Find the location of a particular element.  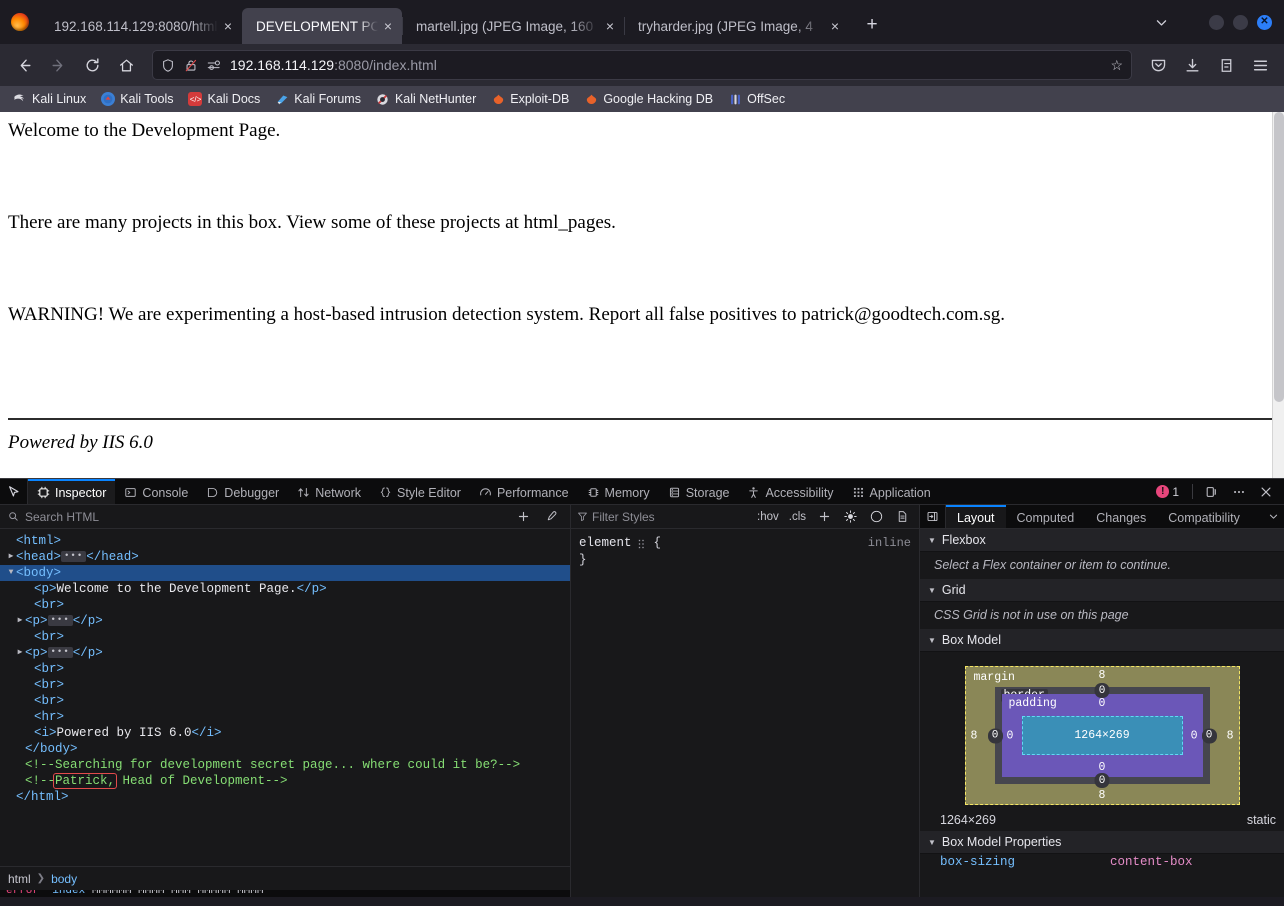

markup-line: <hr> is located at coordinates (285, 717).